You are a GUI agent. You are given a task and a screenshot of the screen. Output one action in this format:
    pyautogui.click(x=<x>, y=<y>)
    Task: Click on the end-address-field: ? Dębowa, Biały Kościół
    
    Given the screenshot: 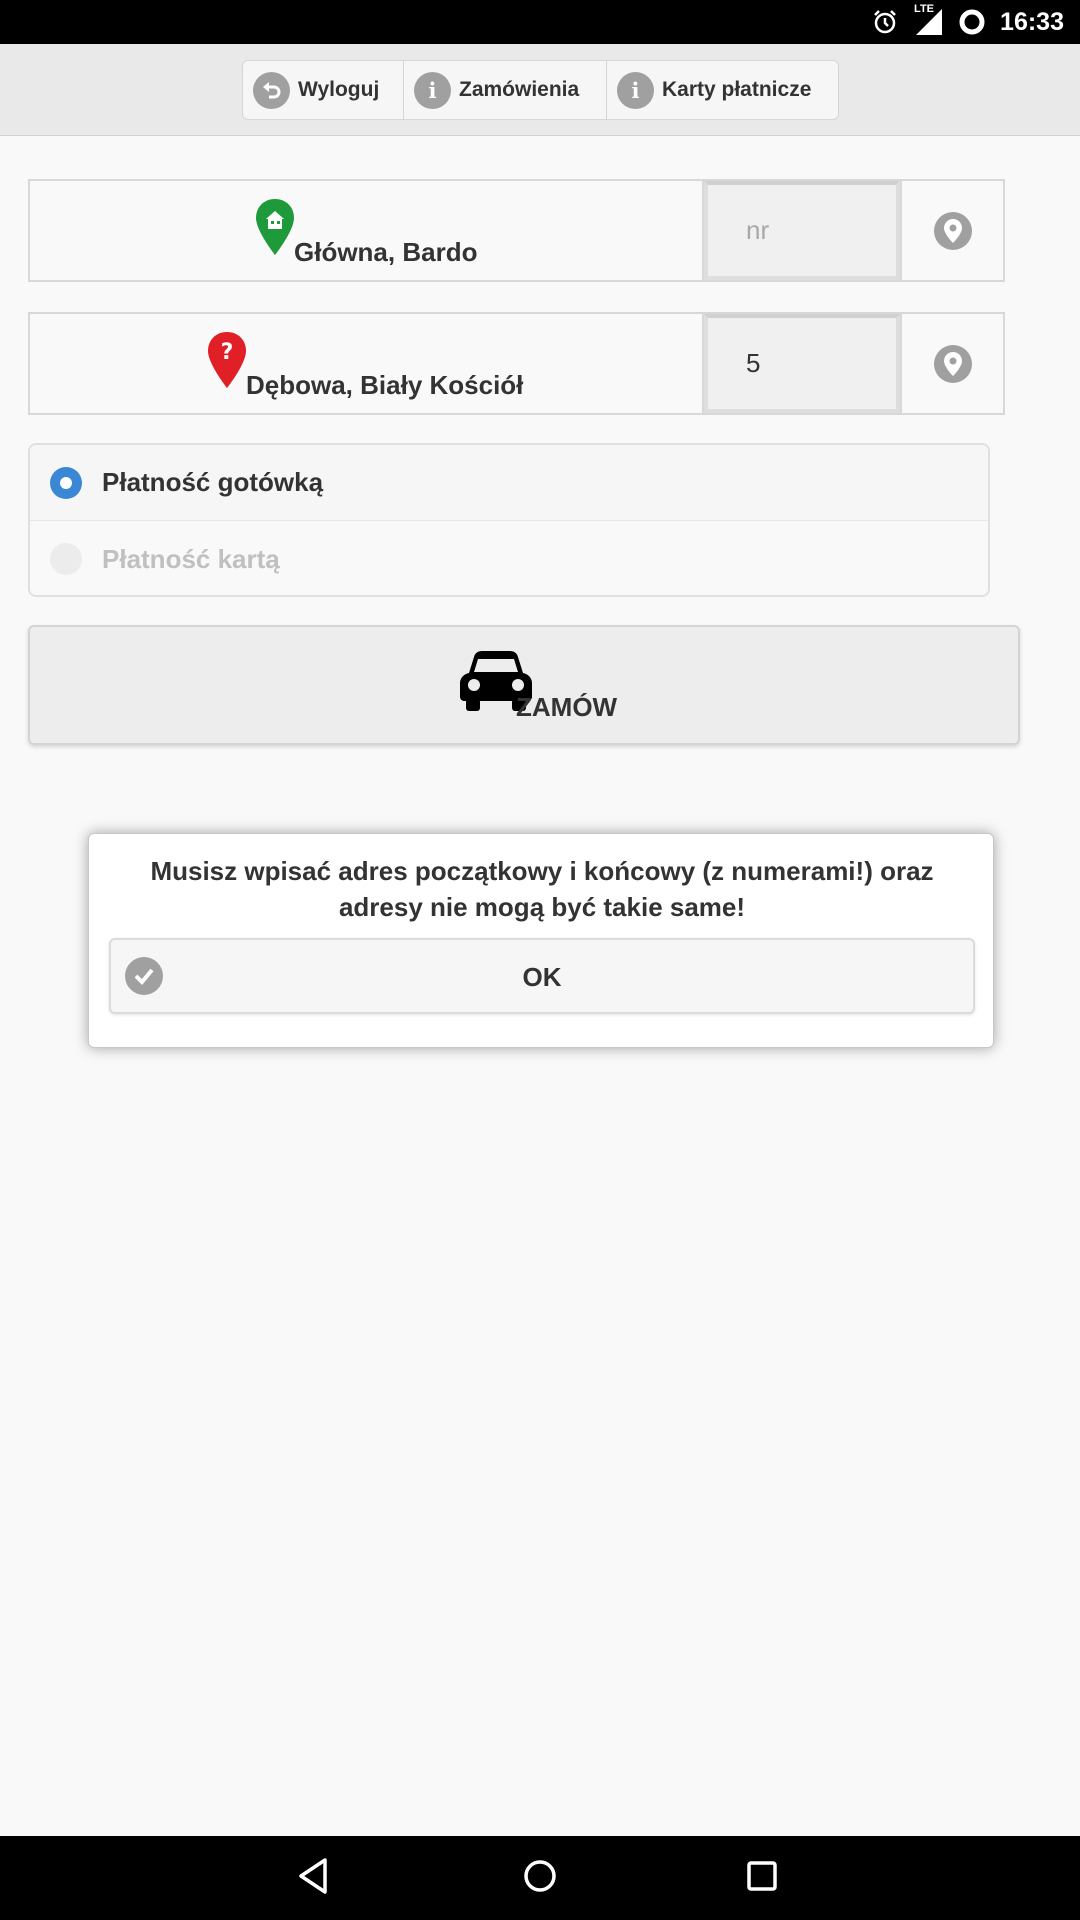 What is the action you would take?
    pyautogui.click(x=367, y=363)
    